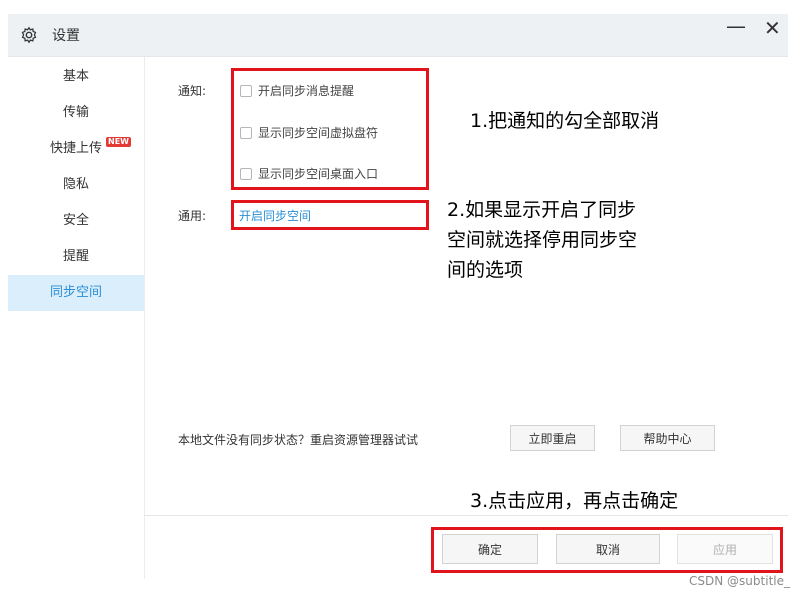  Describe the element at coordinates (552, 438) in the screenshot. I see `restart-now-button: 立即重启` at that location.